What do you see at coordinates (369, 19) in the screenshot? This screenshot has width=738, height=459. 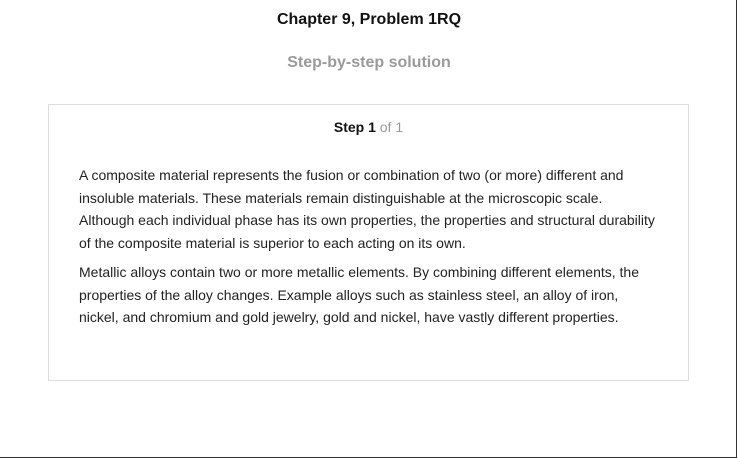 I see `page-title: Chapter 9, Problem 1RQ` at bounding box center [369, 19].